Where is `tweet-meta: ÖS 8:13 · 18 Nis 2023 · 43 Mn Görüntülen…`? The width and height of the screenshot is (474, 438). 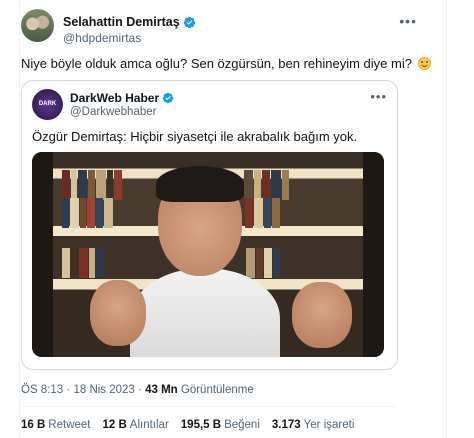 tweet-meta: ÖS 8:13 · 18 Nis 2023 · 43 Mn Görüntülen… is located at coordinates (137, 390).